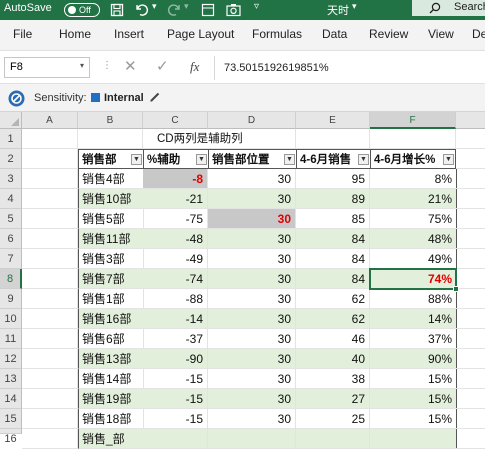 This screenshot has height=449, width=485. What do you see at coordinates (111, 259) in the screenshot?
I see `cell-dept: 销售3部` at bounding box center [111, 259].